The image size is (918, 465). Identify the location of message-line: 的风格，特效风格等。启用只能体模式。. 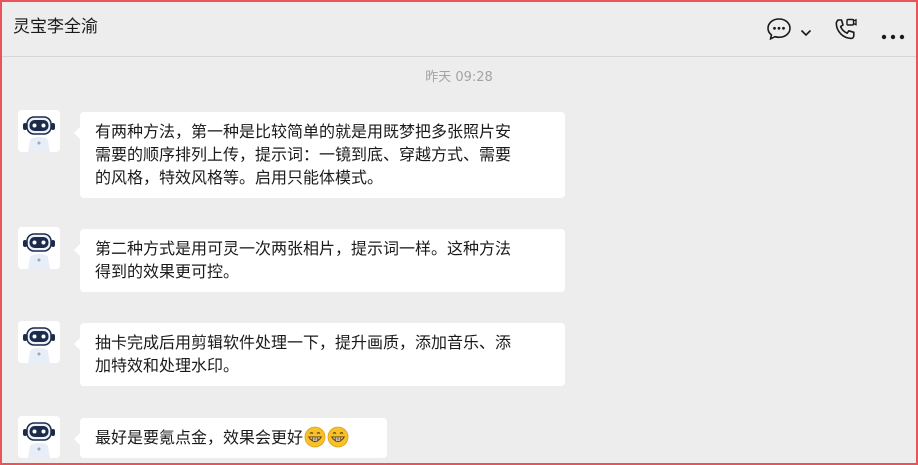
(239, 177).